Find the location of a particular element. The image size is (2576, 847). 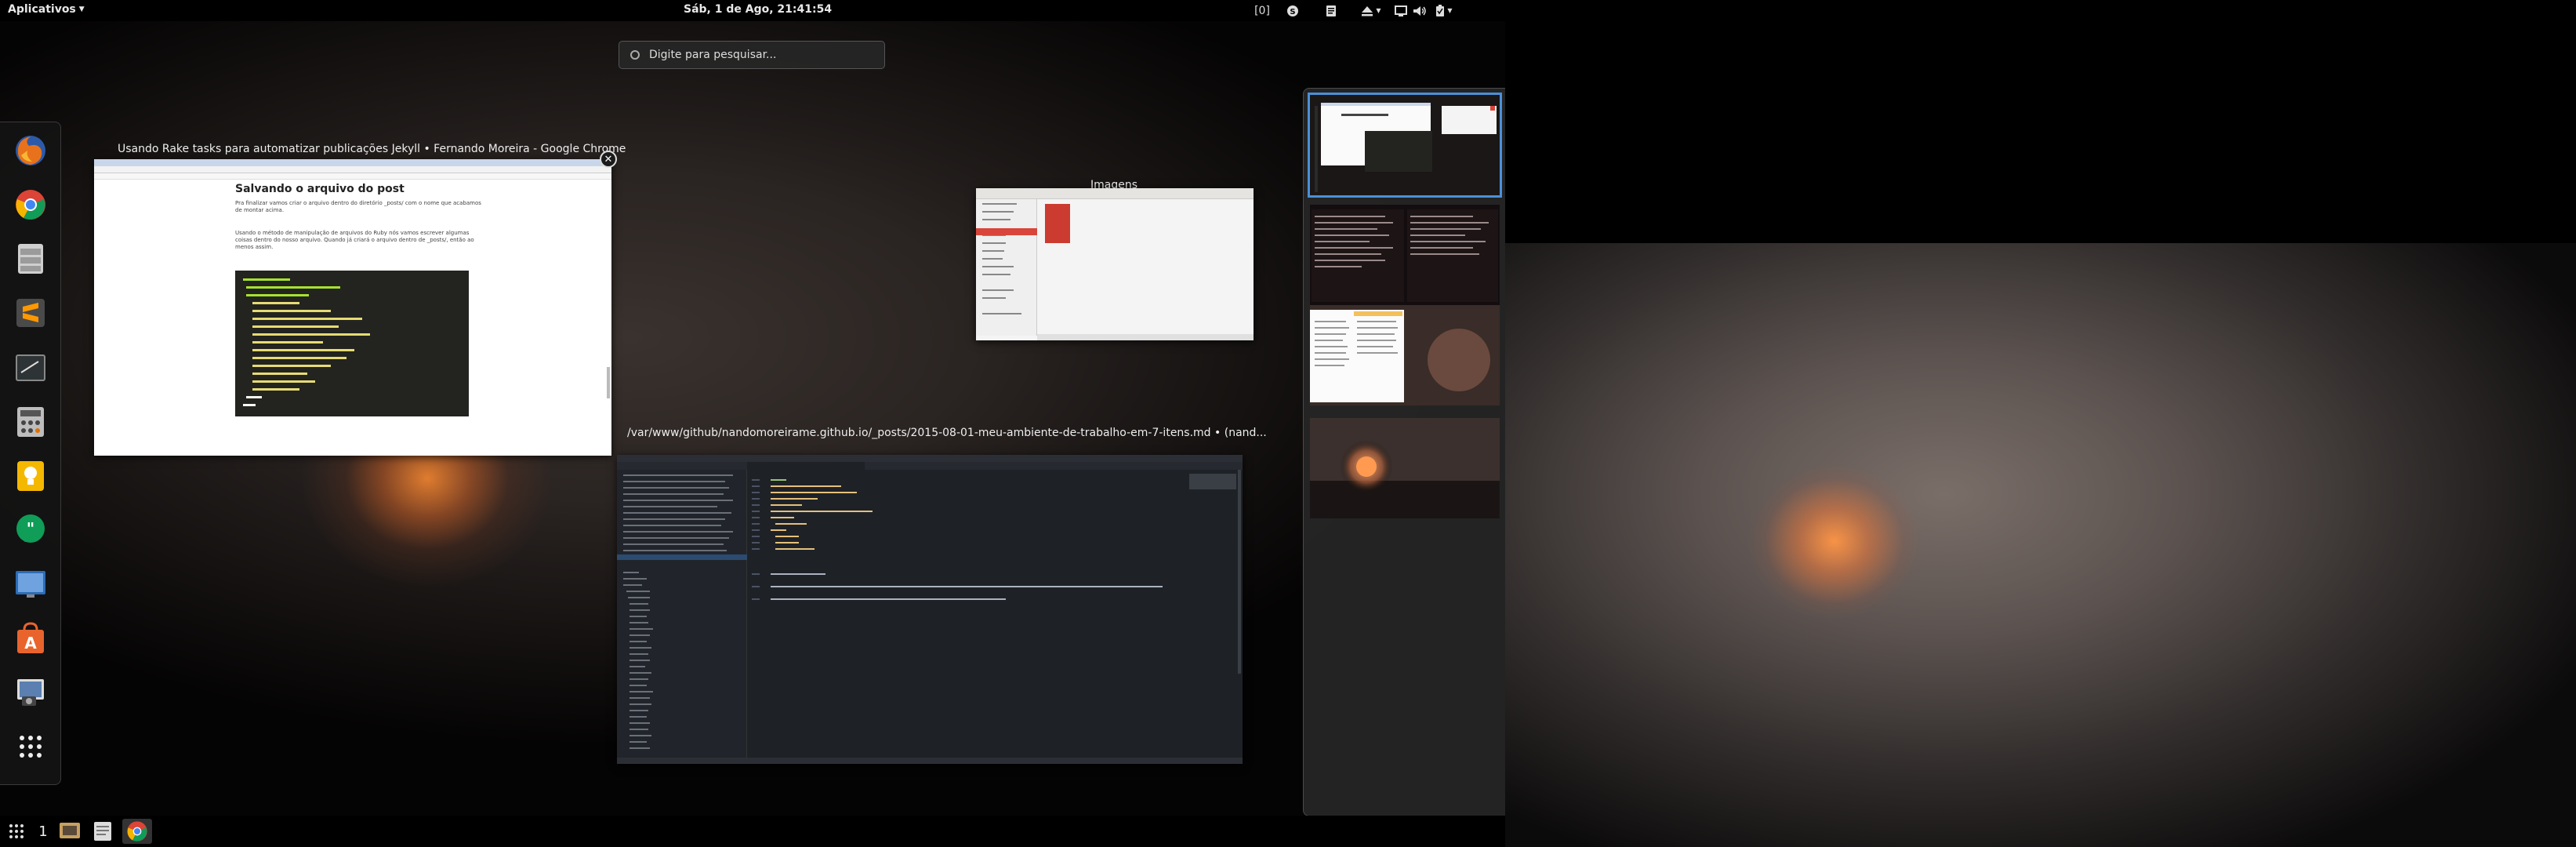

editor-status-bar is located at coordinates (930, 761).